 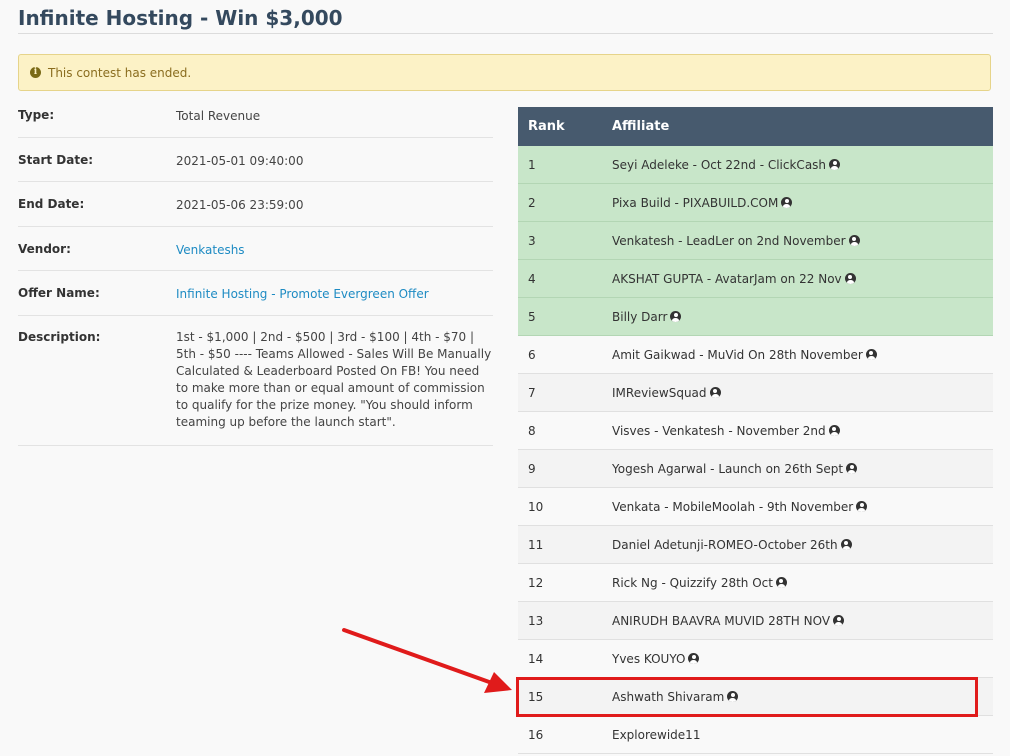 I want to click on affiliate-cell: Rick Ng - Quizzify 28th Oct, so click(x=802, y=582).